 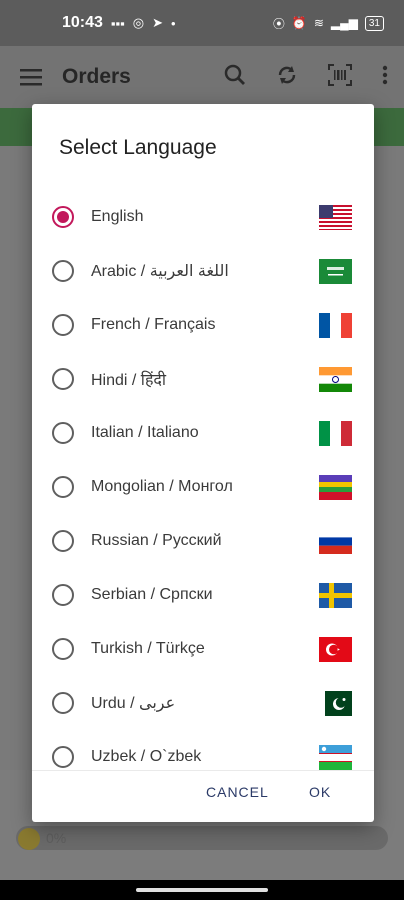 What do you see at coordinates (138, 147) in the screenshot?
I see `dialog-title: Select Language` at bounding box center [138, 147].